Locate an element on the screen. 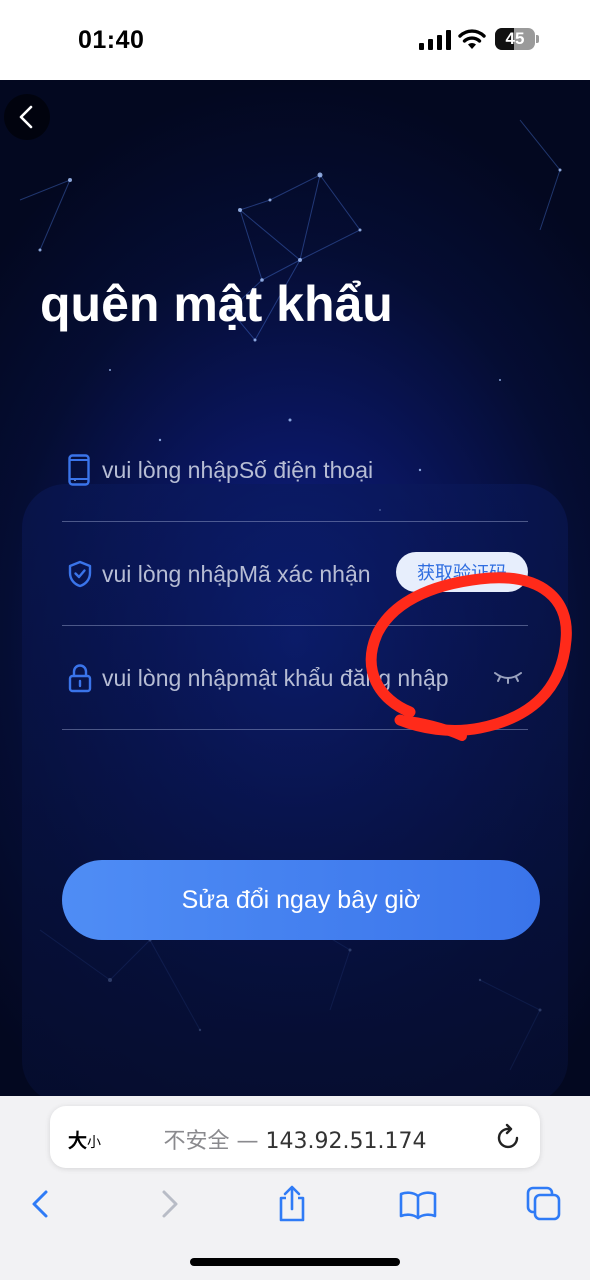 The height and width of the screenshot is (1280, 590). address-bar: 大小 不安全 — 143.92.51.174 is located at coordinates (295, 1137).